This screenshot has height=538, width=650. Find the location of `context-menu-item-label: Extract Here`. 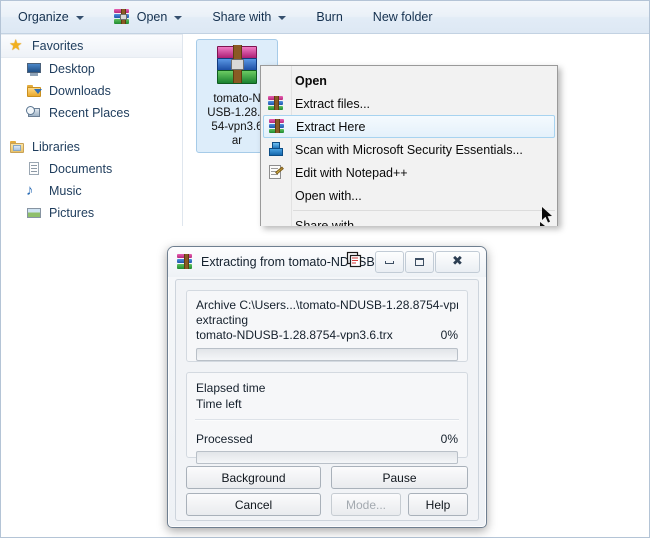

context-menu-item-label: Extract Here is located at coordinates (331, 126).